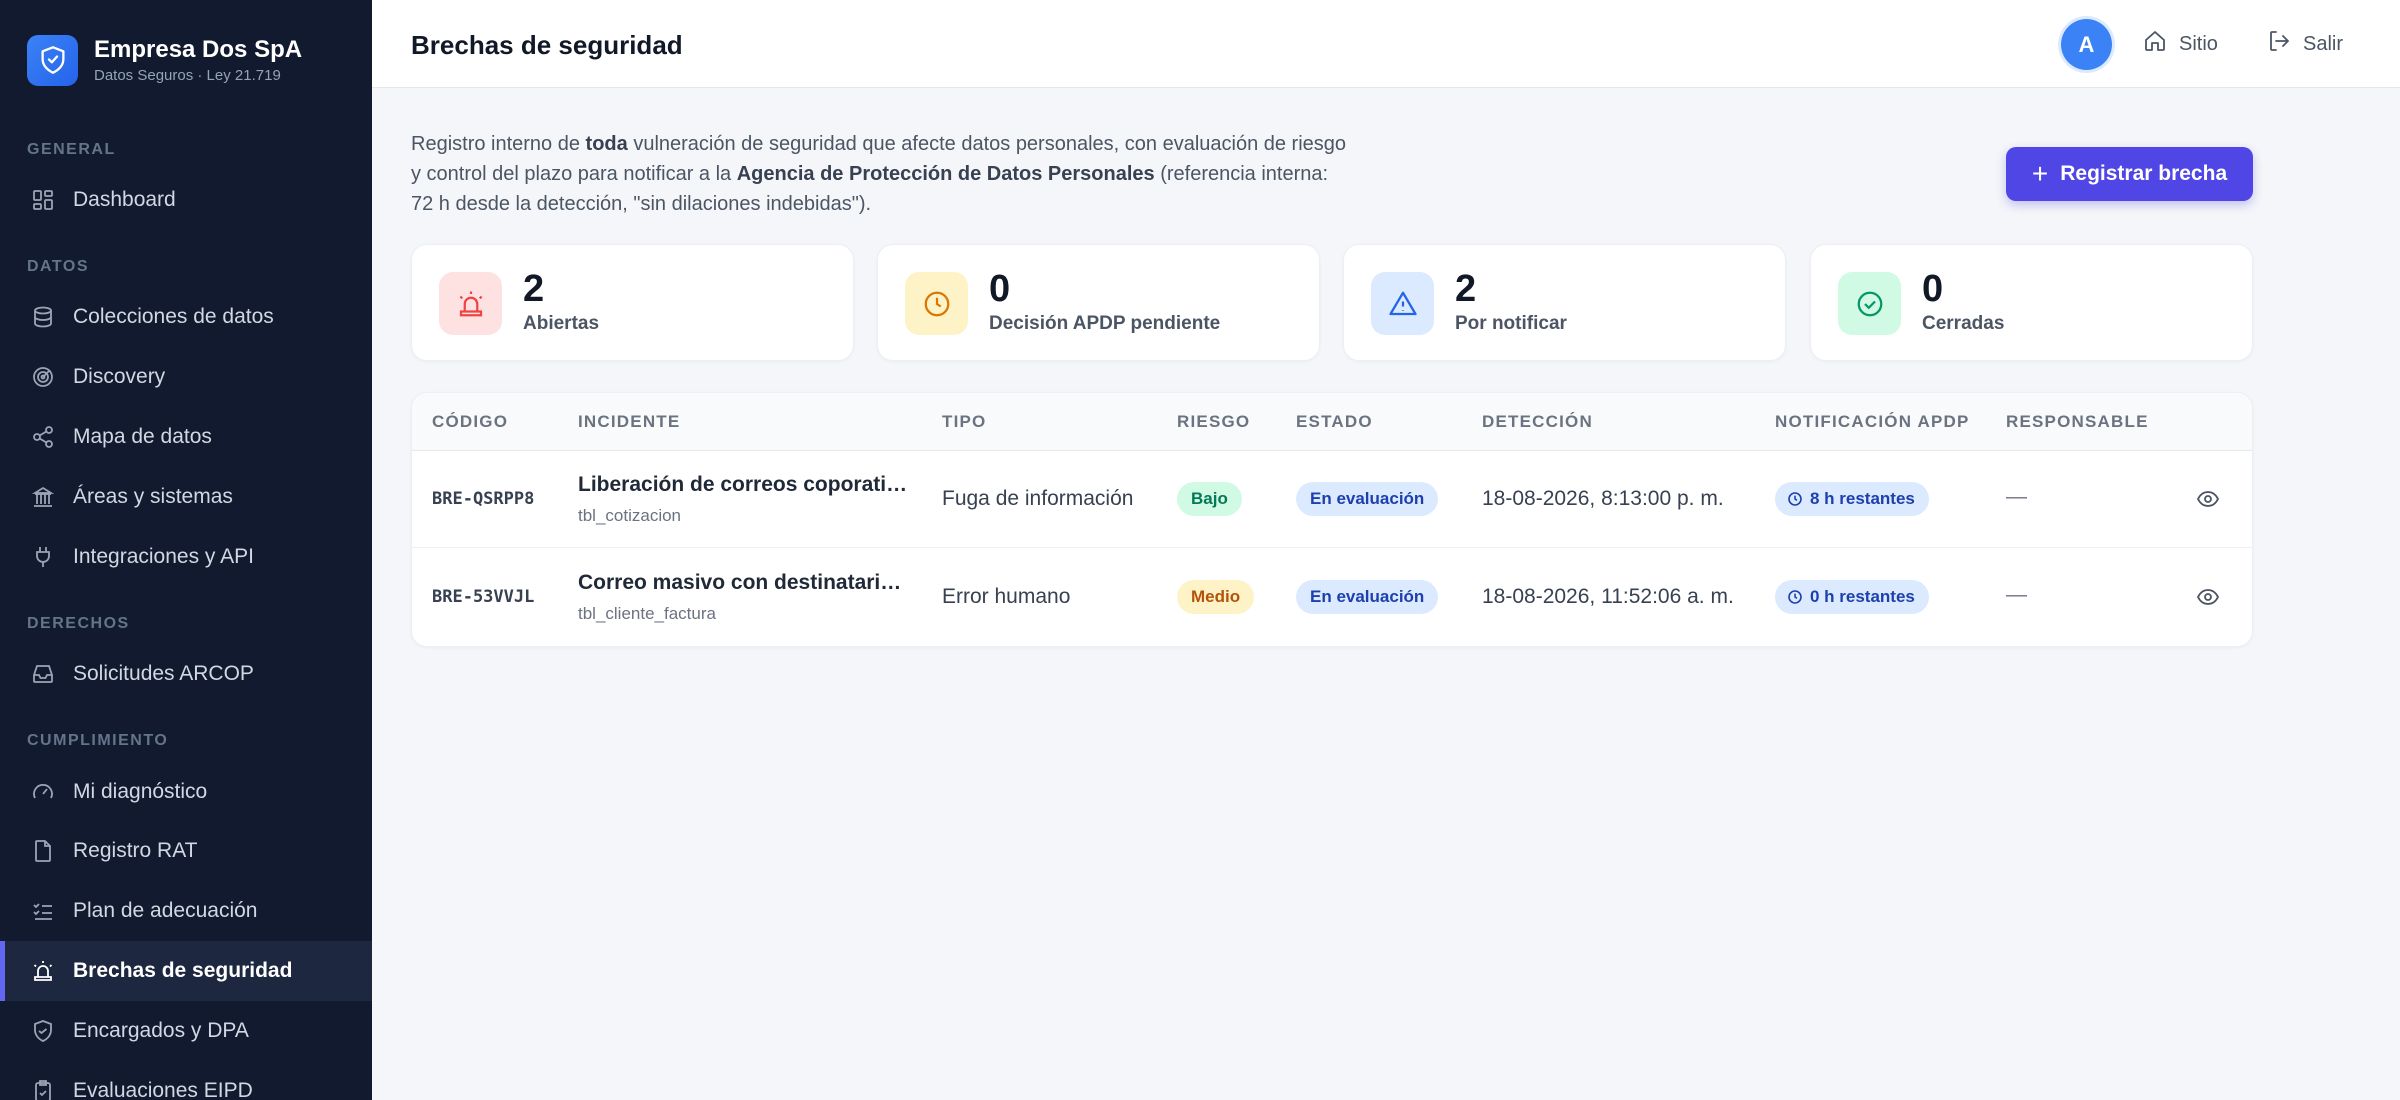 The image size is (2400, 1100). What do you see at coordinates (163, 673) in the screenshot?
I see `sidebar-item-label: Solicitudes ARCOP` at bounding box center [163, 673].